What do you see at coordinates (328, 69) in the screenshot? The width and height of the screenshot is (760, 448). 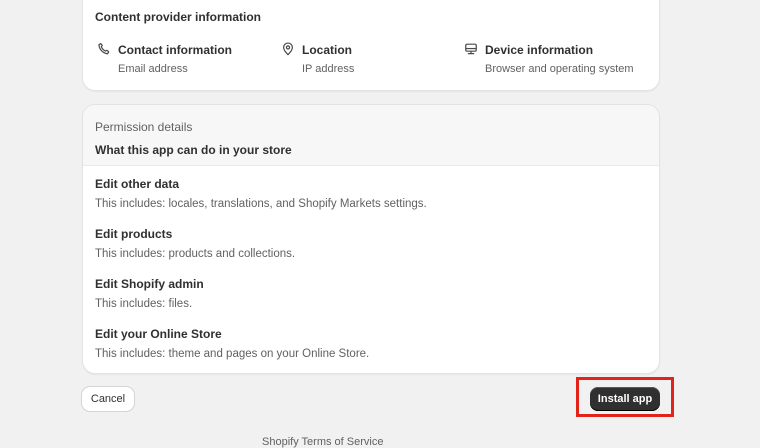 I see `location-detail: IP address` at bounding box center [328, 69].